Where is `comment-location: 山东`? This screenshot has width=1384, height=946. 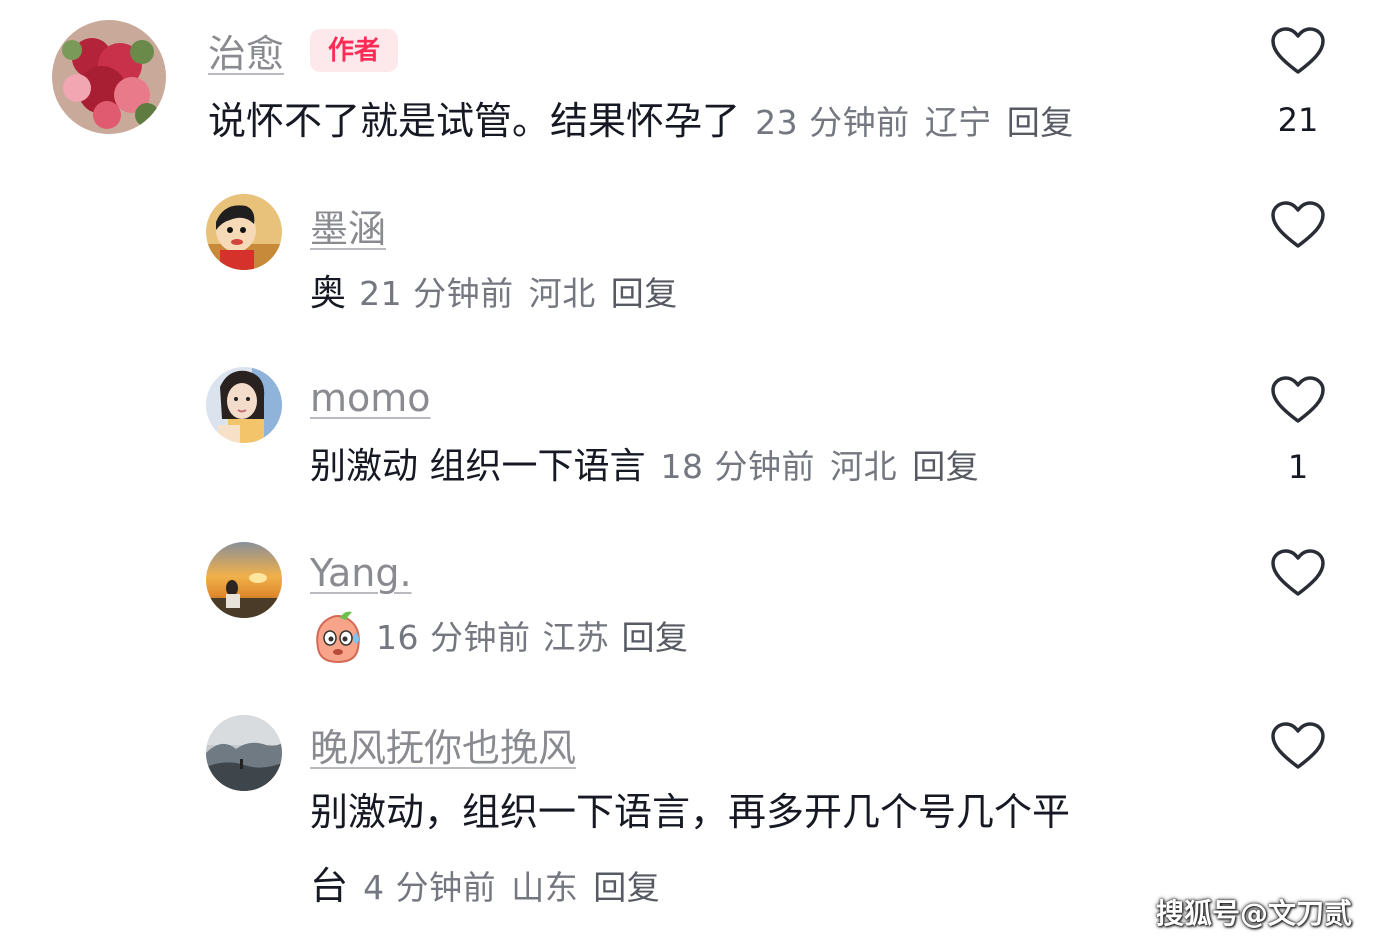
comment-location: 山东 is located at coordinates (545, 887).